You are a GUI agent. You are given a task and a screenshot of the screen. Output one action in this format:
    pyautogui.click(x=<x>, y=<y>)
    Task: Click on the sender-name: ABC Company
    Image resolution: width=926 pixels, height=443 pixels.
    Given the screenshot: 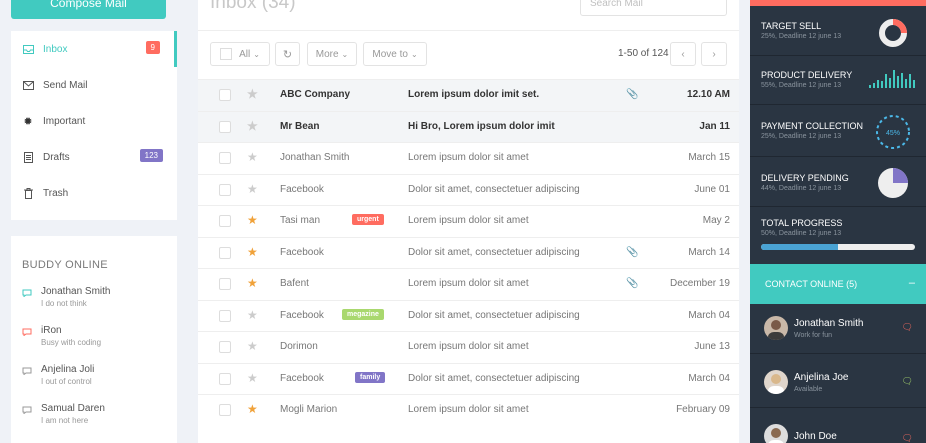 What is the action you would take?
    pyautogui.click(x=315, y=94)
    